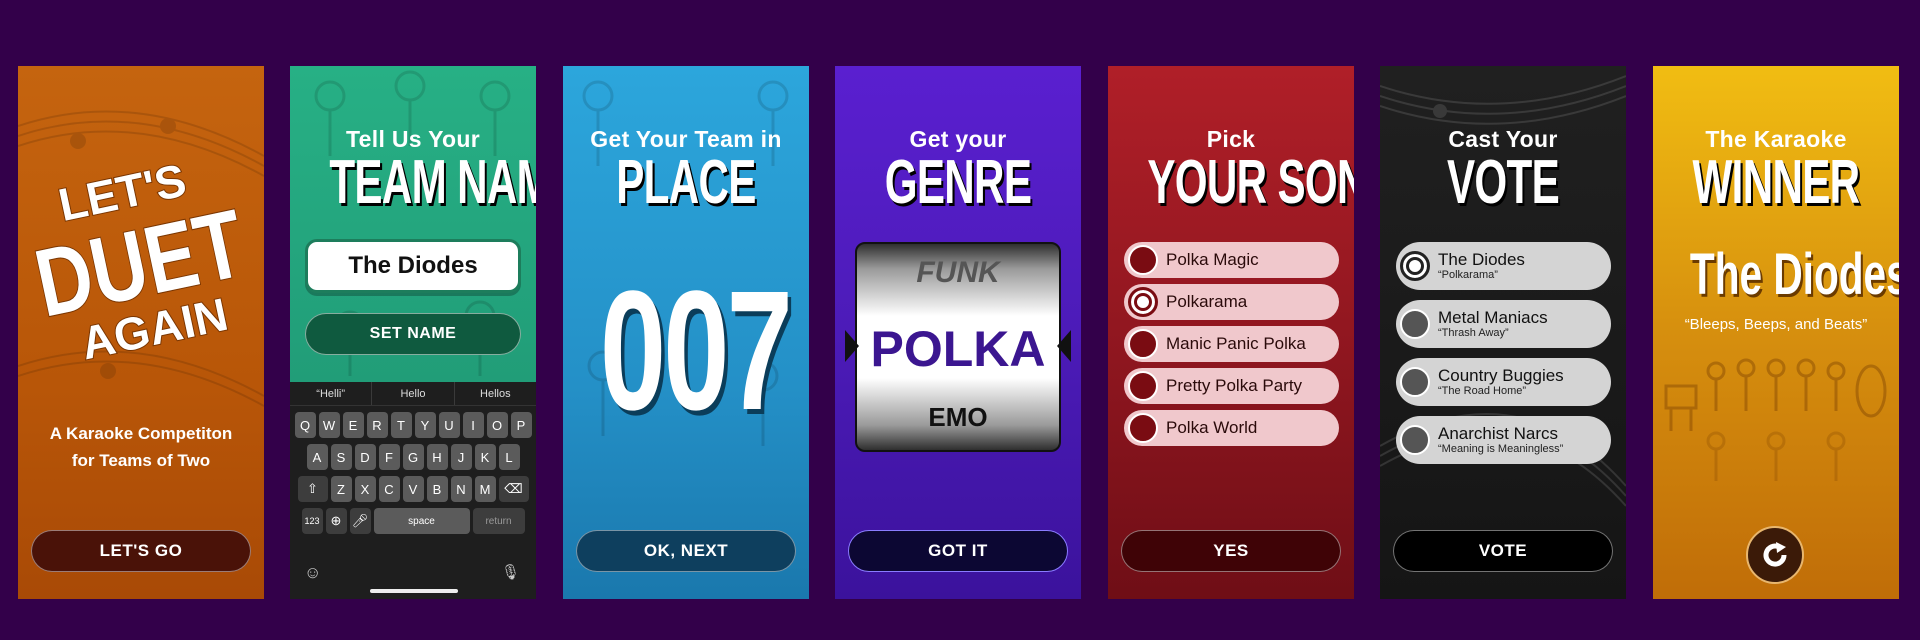 This screenshot has width=1920, height=640. What do you see at coordinates (1468, 275) in the screenshot?
I see `team-song: “Polkarama”` at bounding box center [1468, 275].